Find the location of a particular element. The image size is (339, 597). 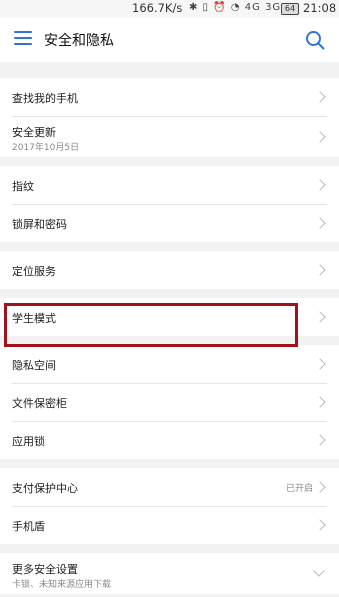

app-lock-item: 应用锁 is located at coordinates (169, 440).